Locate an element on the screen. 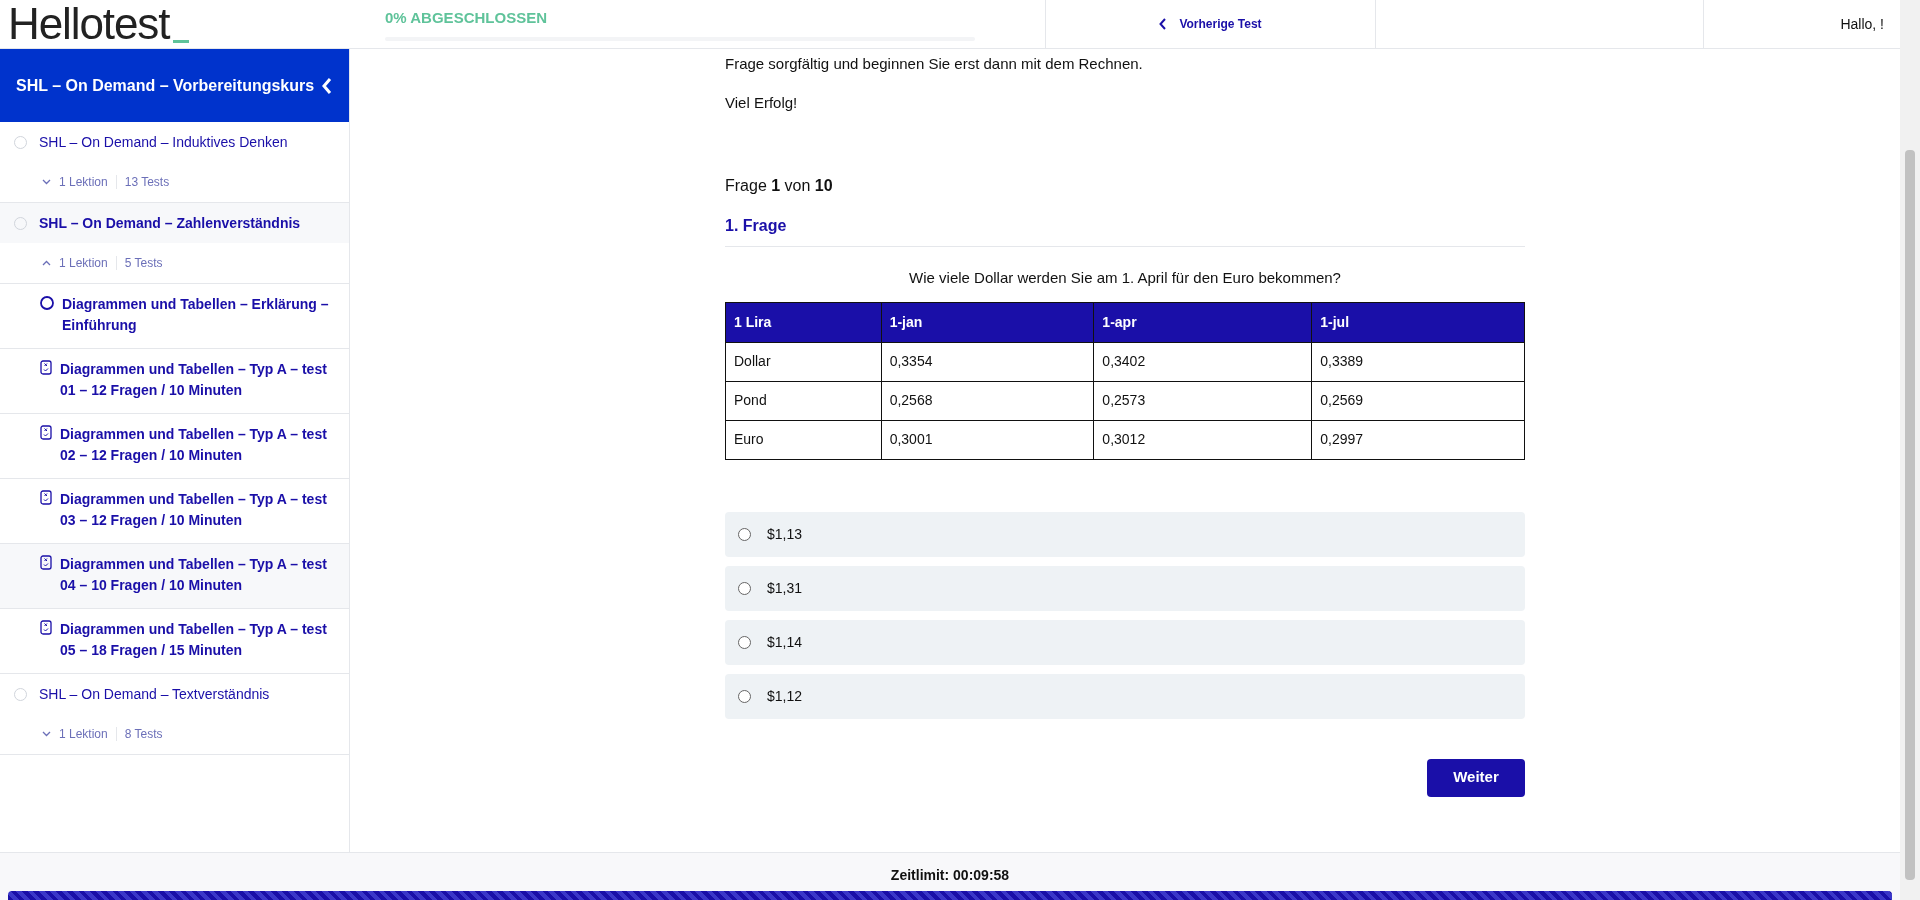 Image resolution: width=1920 pixels, height=900 pixels. table-cell: Euro is located at coordinates (803, 439).